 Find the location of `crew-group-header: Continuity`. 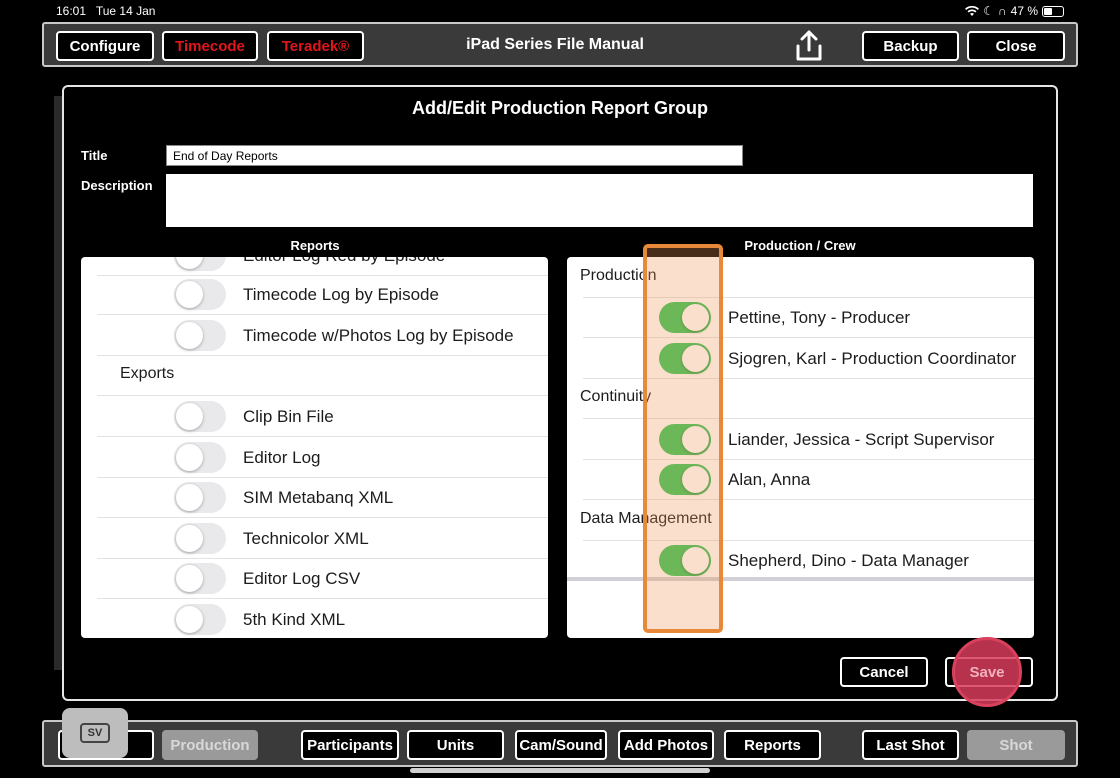

crew-group-header: Continuity is located at coordinates (800, 398).